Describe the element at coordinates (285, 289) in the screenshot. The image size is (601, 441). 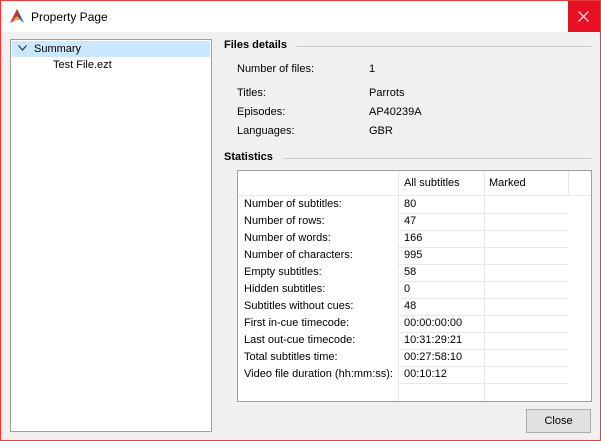
I see `stat-label: Hidden subtitles:` at that location.